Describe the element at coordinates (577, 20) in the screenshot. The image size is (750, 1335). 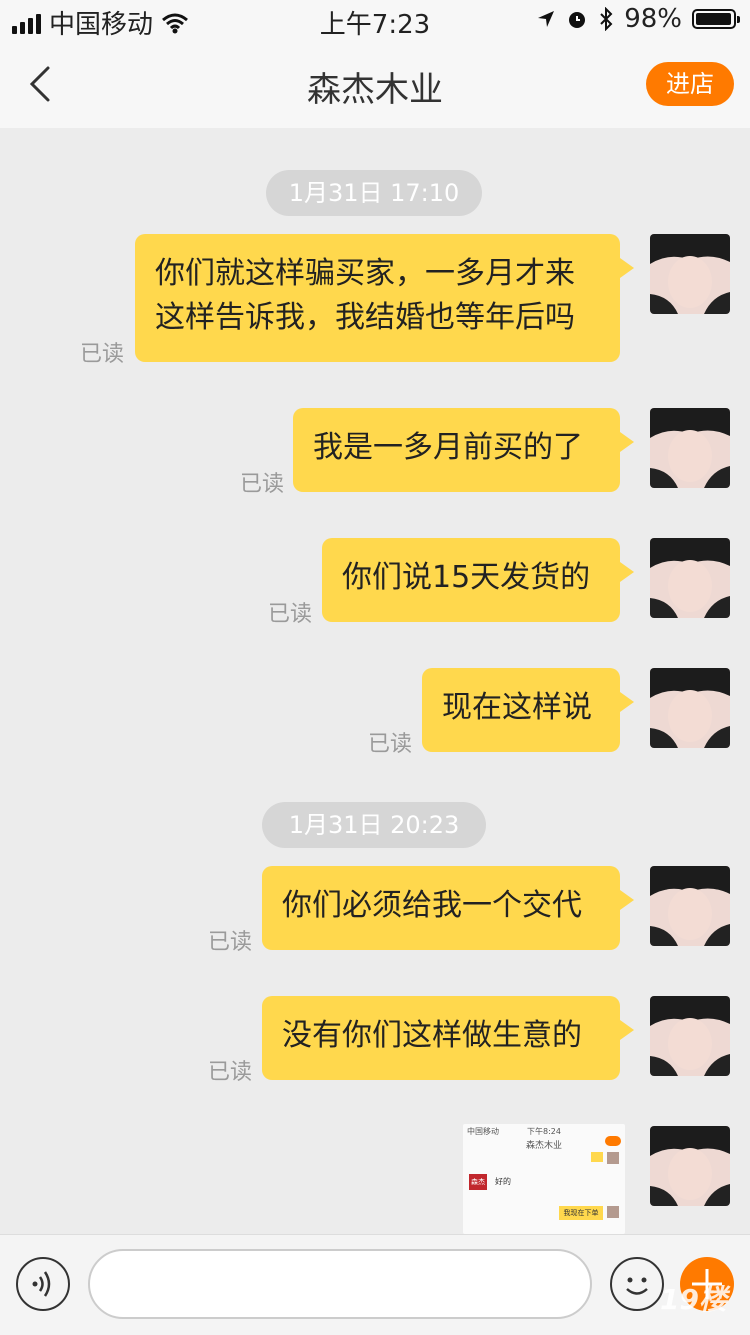
I see `alarm-icon` at that location.